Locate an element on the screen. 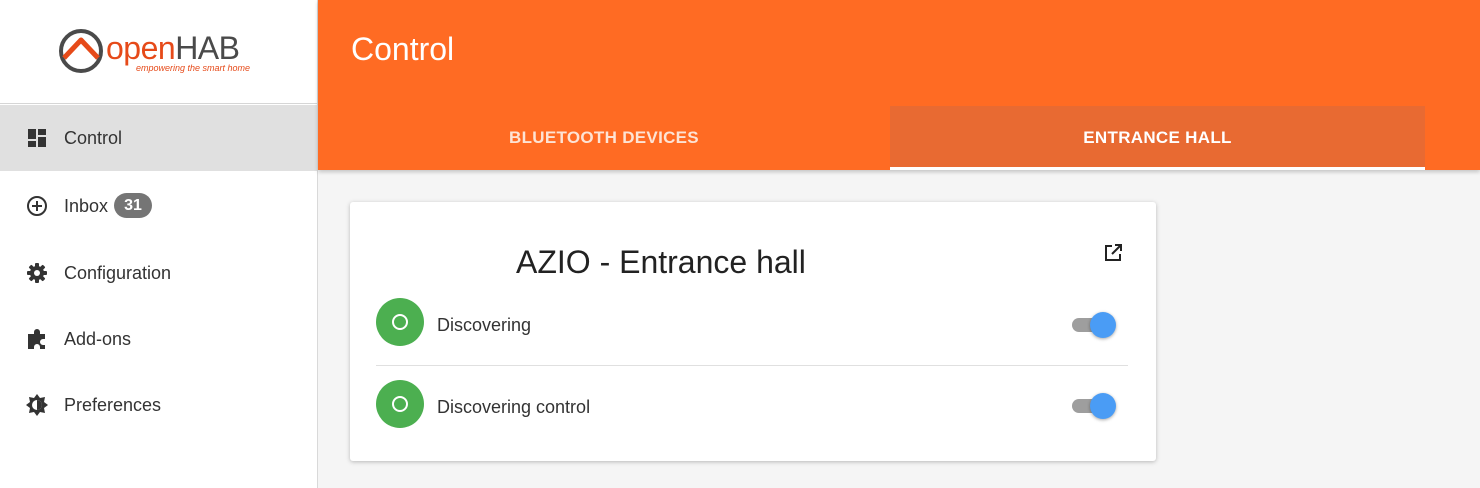 This screenshot has width=1480, height=488. sidebar-item-configuration: Configuration is located at coordinates (158, 273).